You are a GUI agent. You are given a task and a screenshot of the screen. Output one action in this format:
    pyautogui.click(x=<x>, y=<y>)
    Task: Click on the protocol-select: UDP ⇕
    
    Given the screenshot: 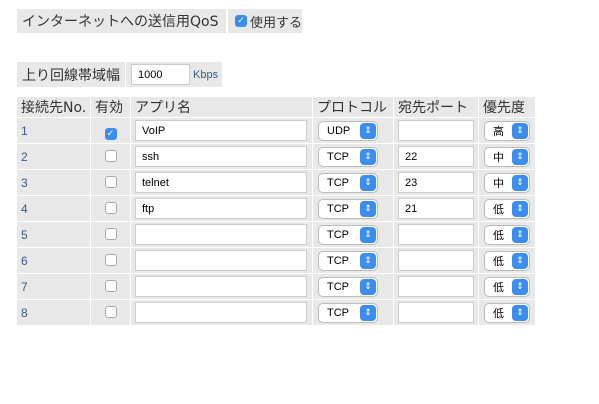 What is the action you would take?
    pyautogui.click(x=348, y=130)
    